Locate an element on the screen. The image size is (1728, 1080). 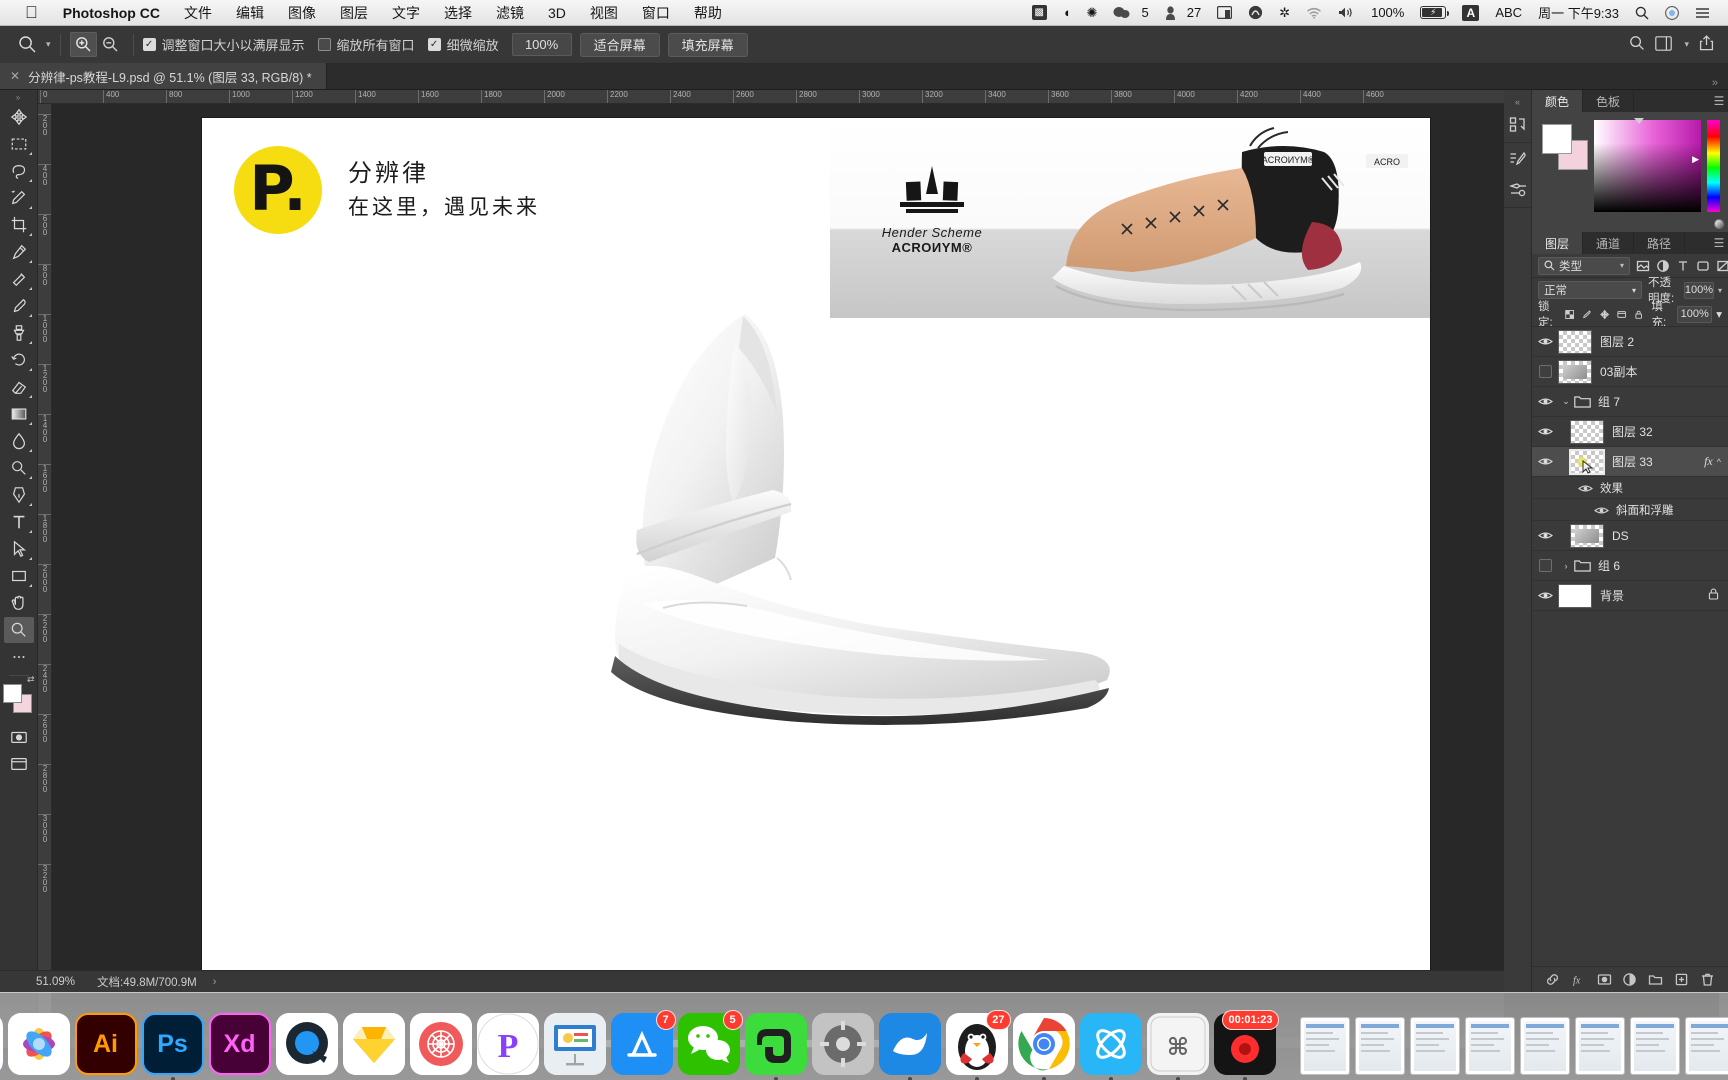
wifi-icon is located at coordinates (1314, 13).